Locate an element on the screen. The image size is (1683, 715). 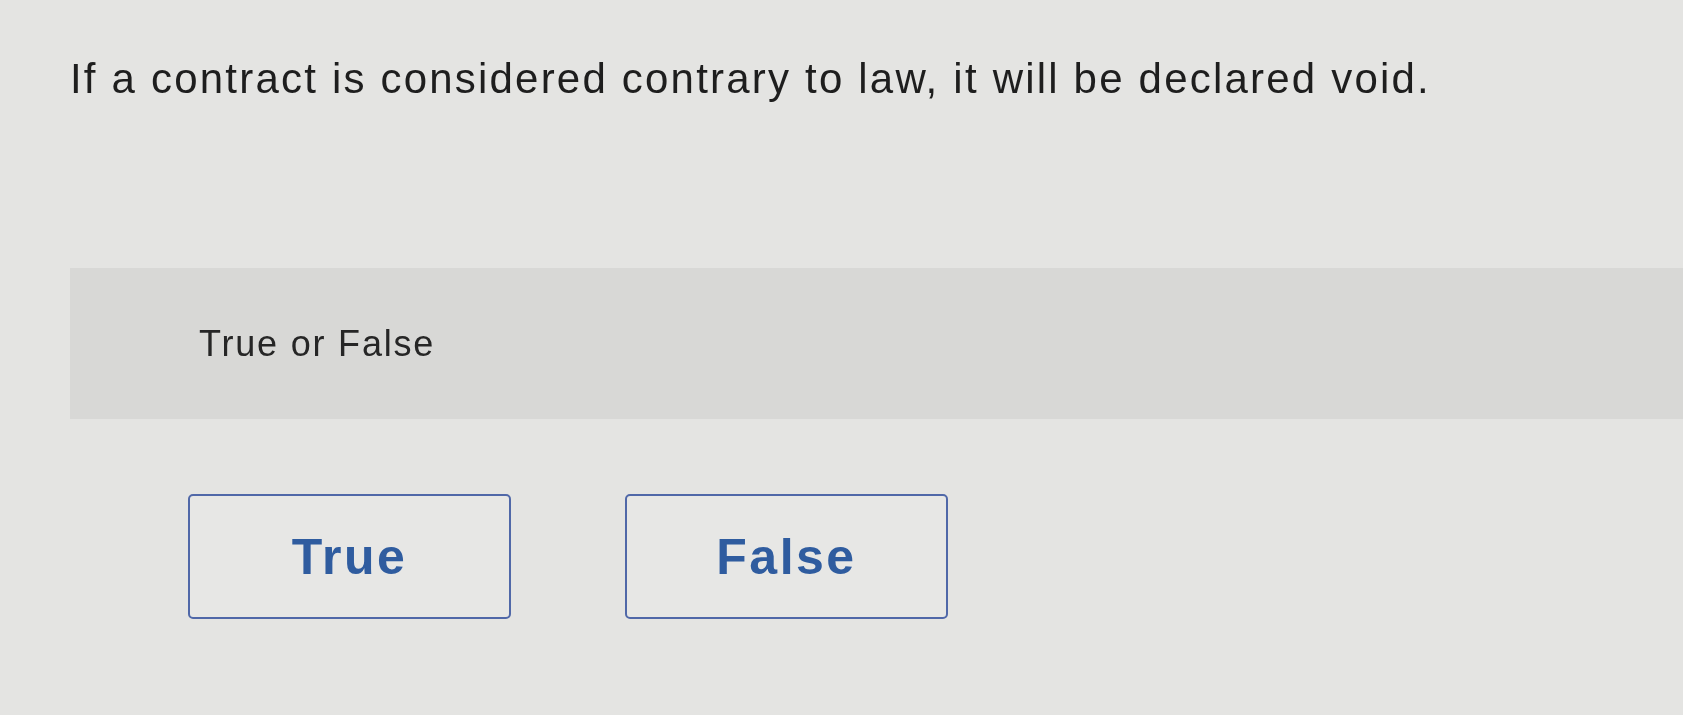
answer-button: True is located at coordinates (349, 556).